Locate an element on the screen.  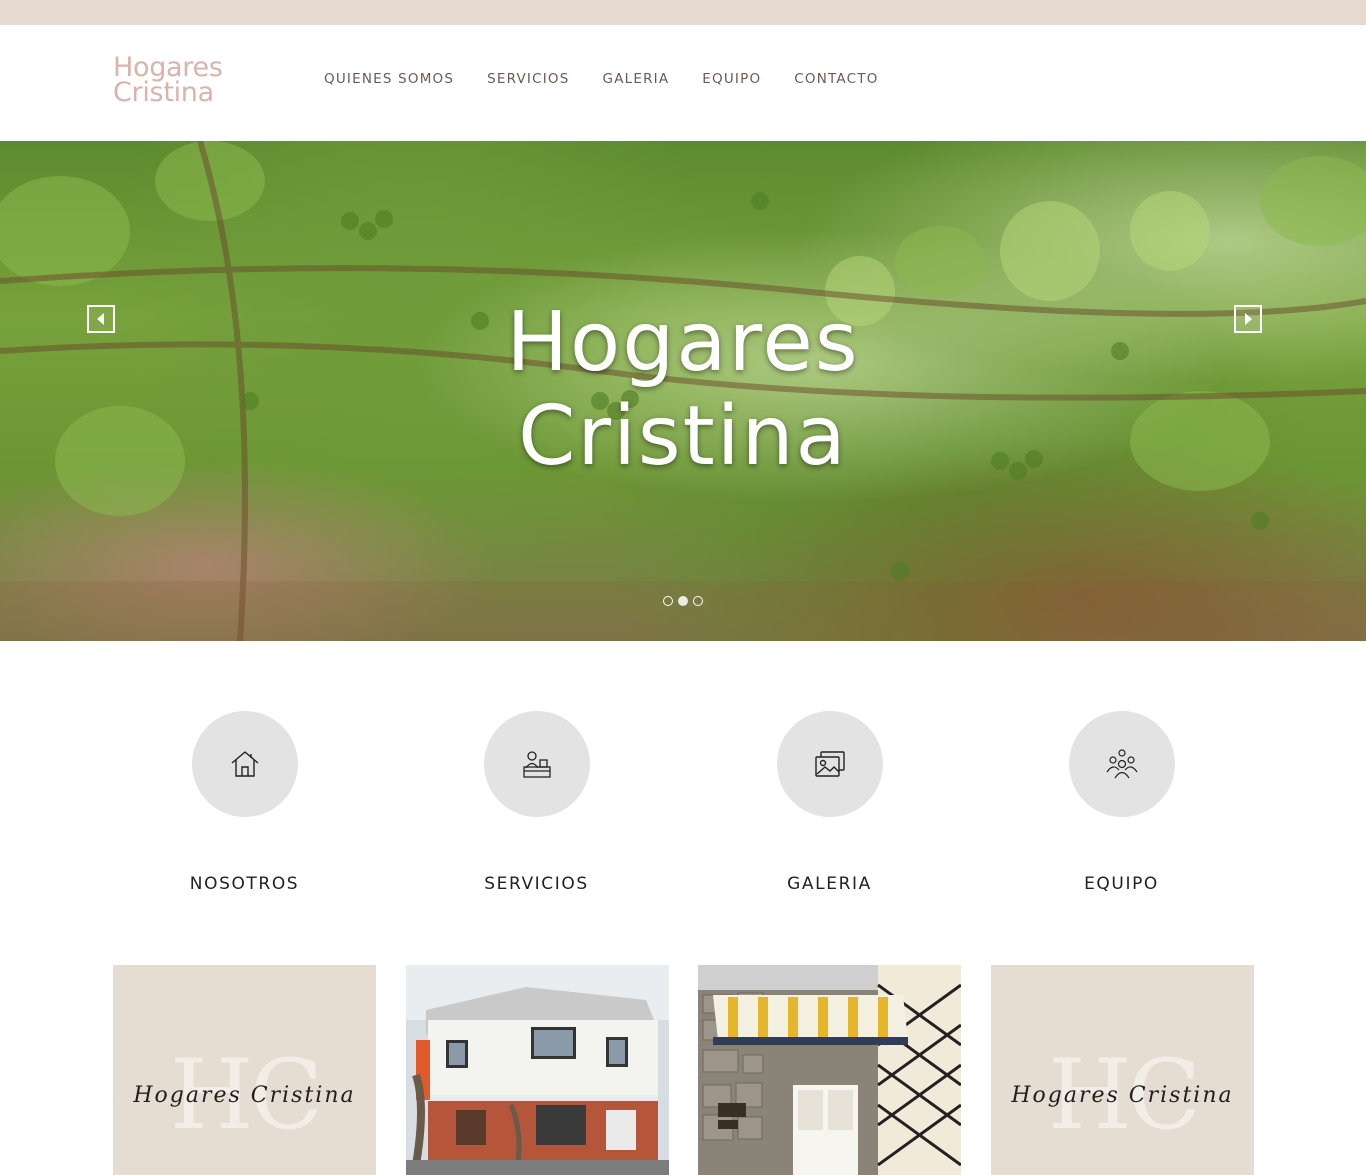
chevron-left-icon is located at coordinates (100, 319).